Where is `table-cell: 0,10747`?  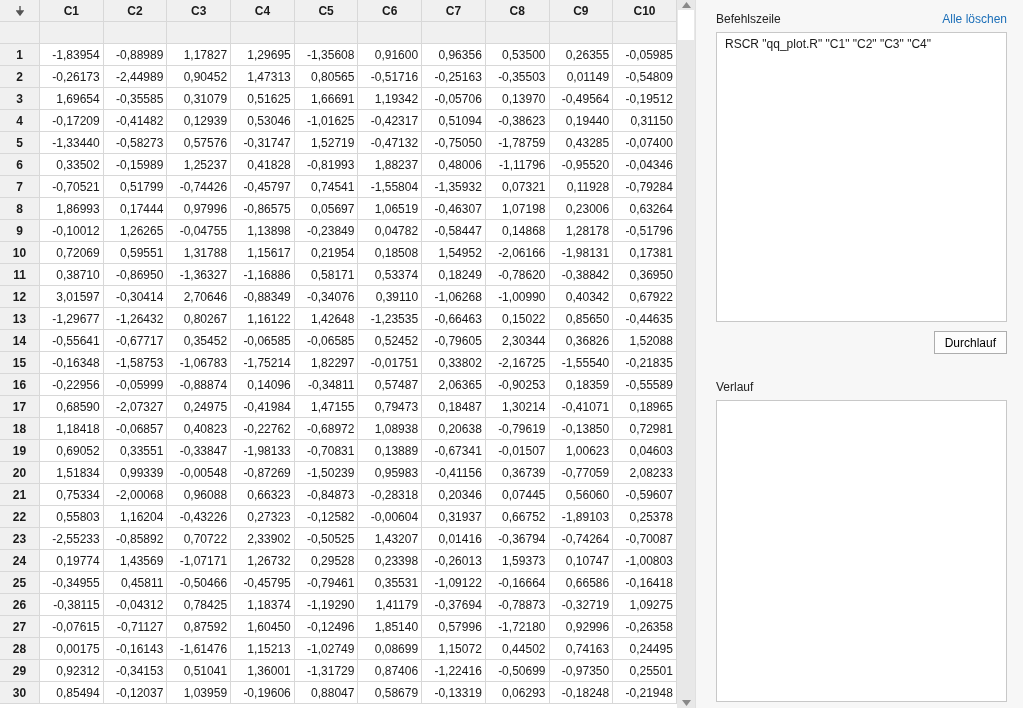
table-cell: 0,10747 is located at coordinates (581, 561).